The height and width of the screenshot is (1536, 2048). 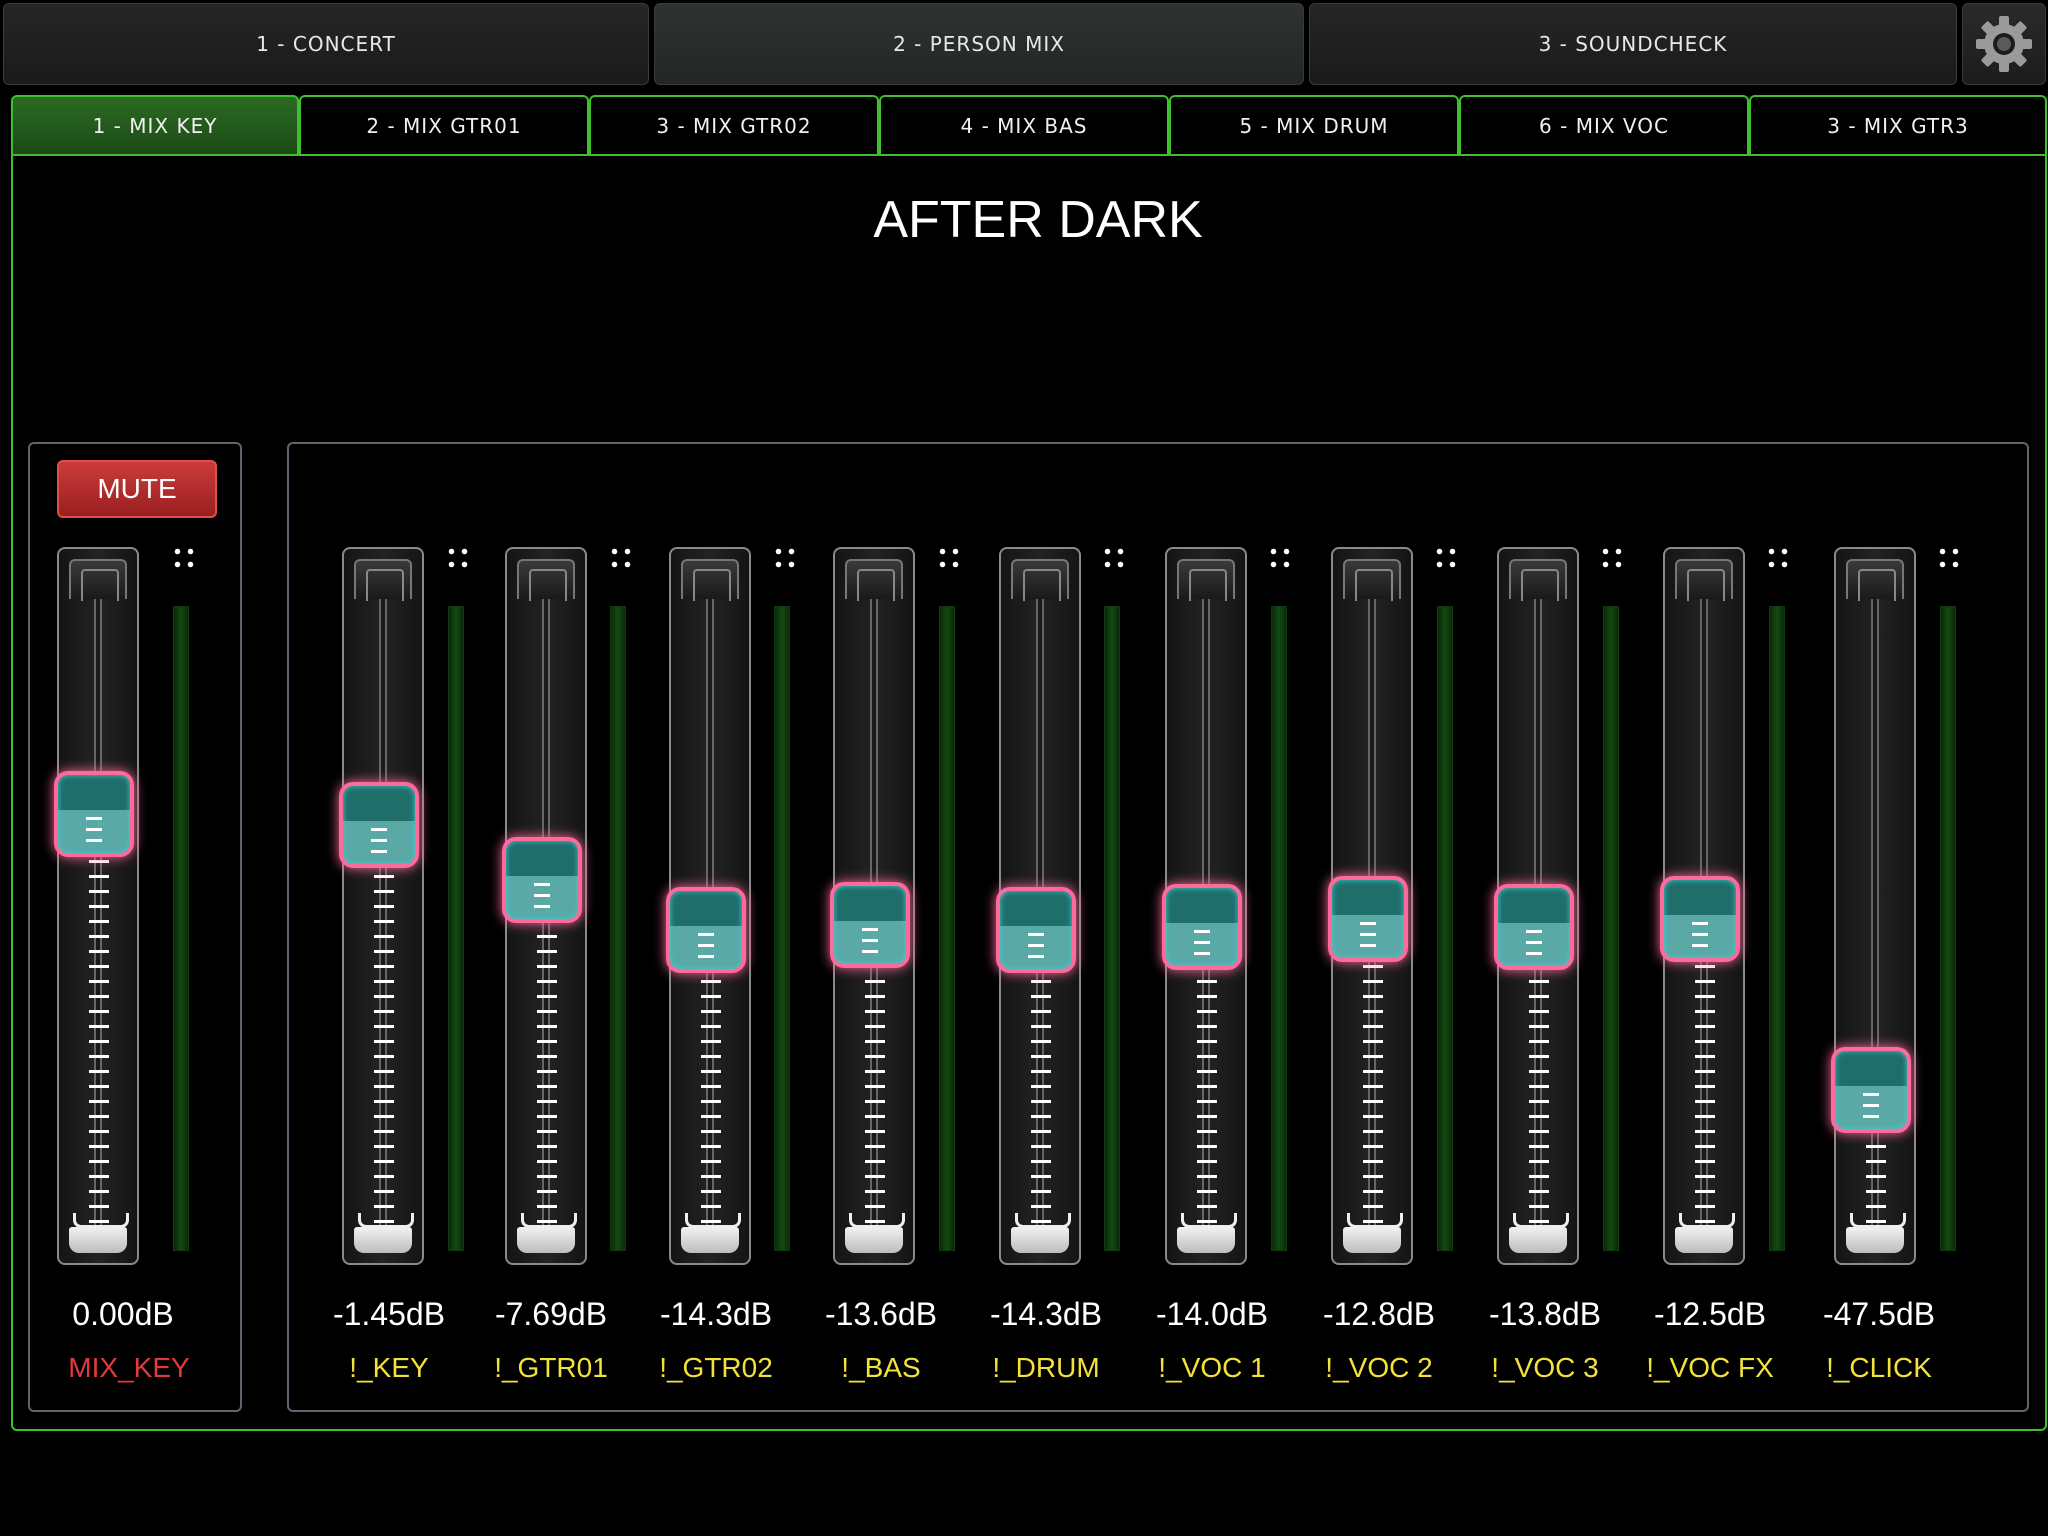 What do you see at coordinates (1879, 1314) in the screenshot?
I see `channel-level-readout: -47.5dB` at bounding box center [1879, 1314].